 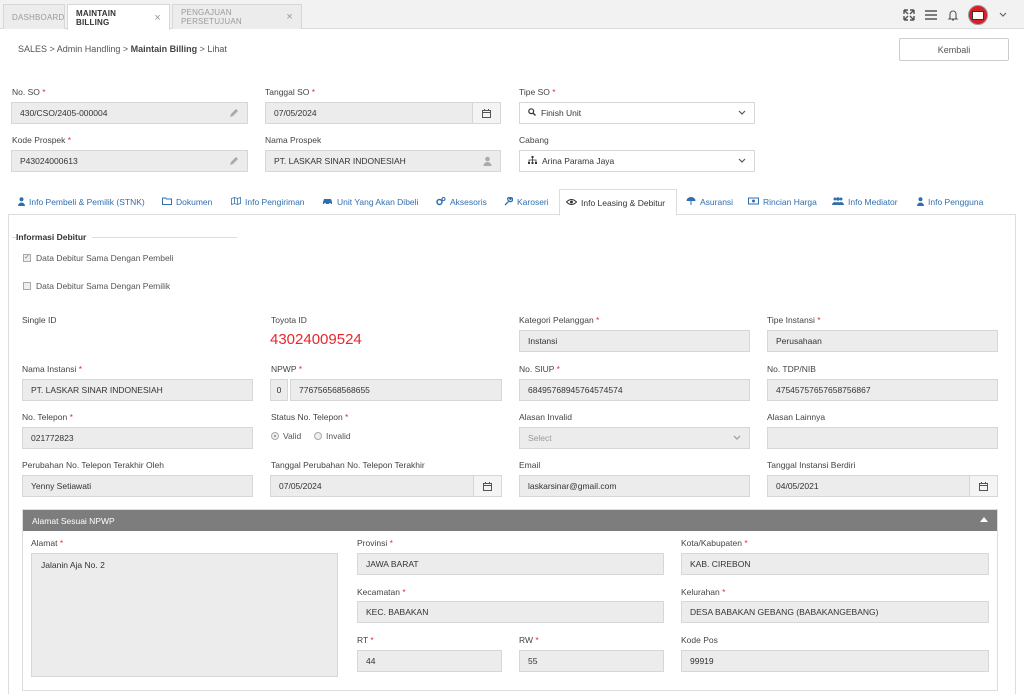 What do you see at coordinates (89, 49) in the screenshot?
I see `breadcrumb-admin-handling: Admin Handling` at bounding box center [89, 49].